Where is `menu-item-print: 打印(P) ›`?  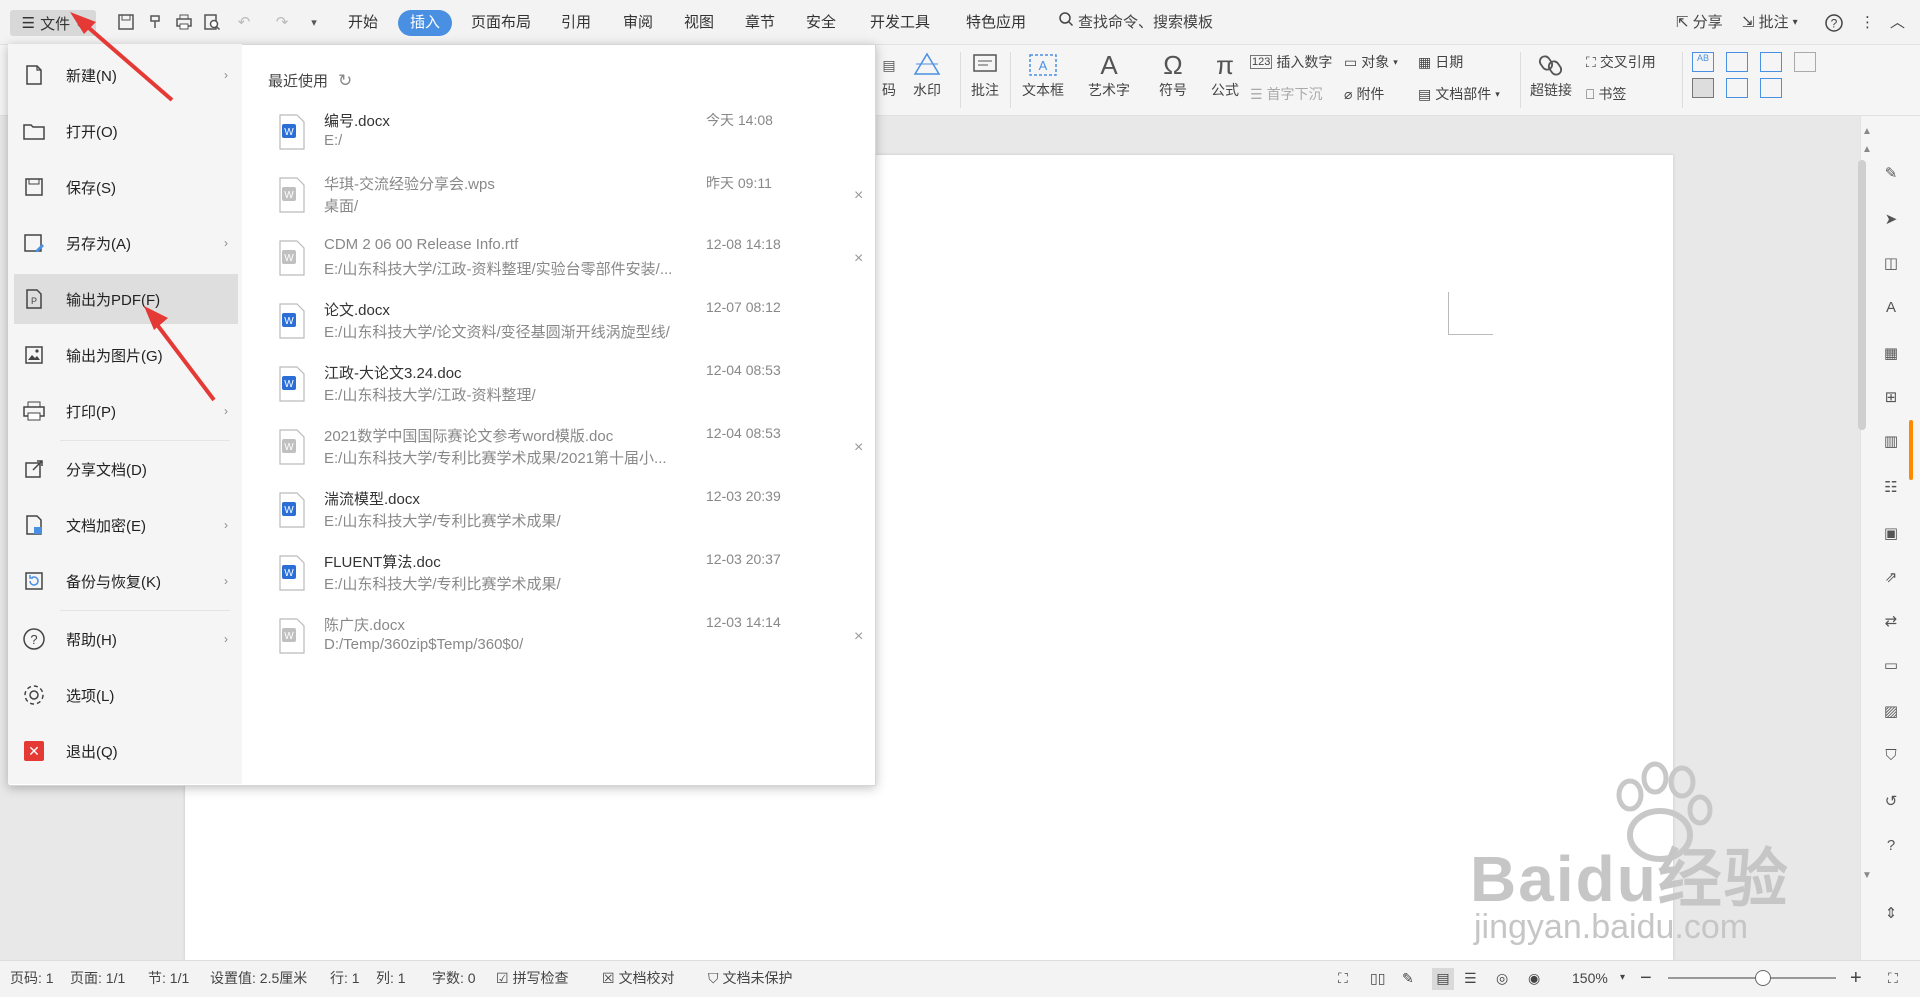
menu-item-print: 打印(P) › is located at coordinates (126, 411).